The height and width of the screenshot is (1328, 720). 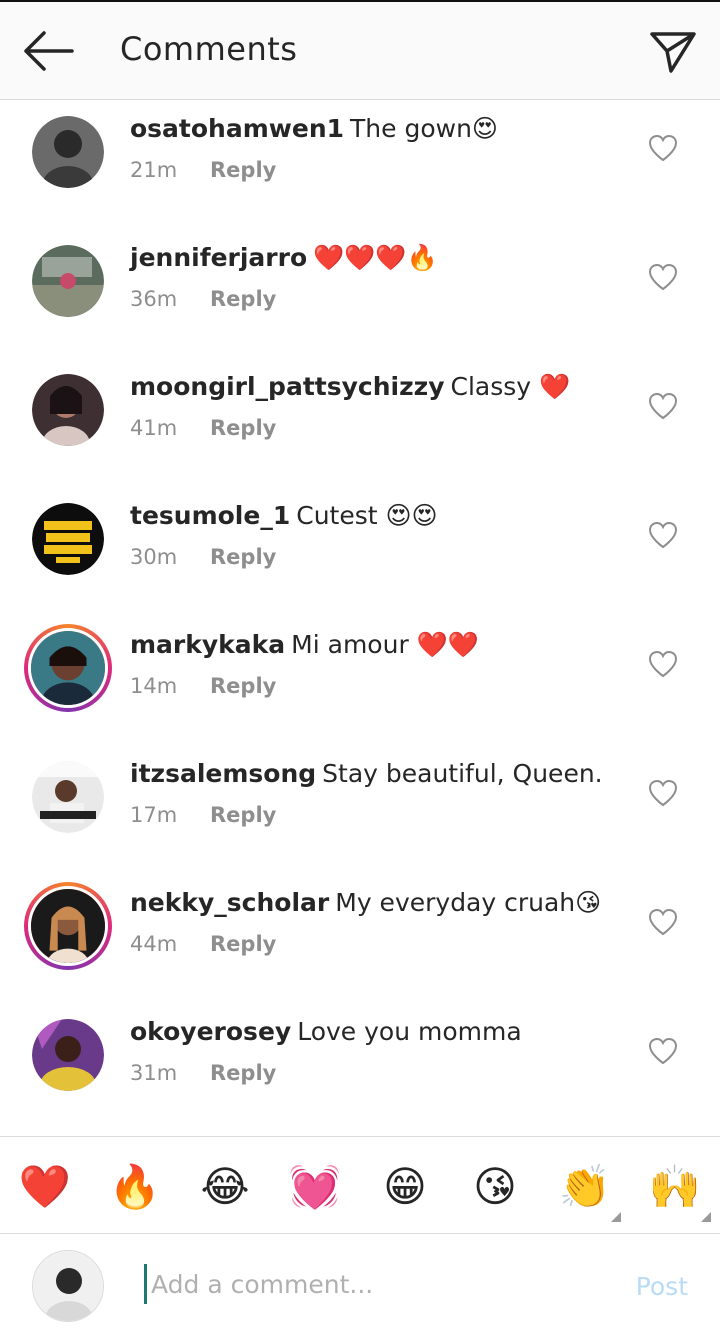 I want to click on comment-meta: 21m Reply, so click(x=203, y=170).